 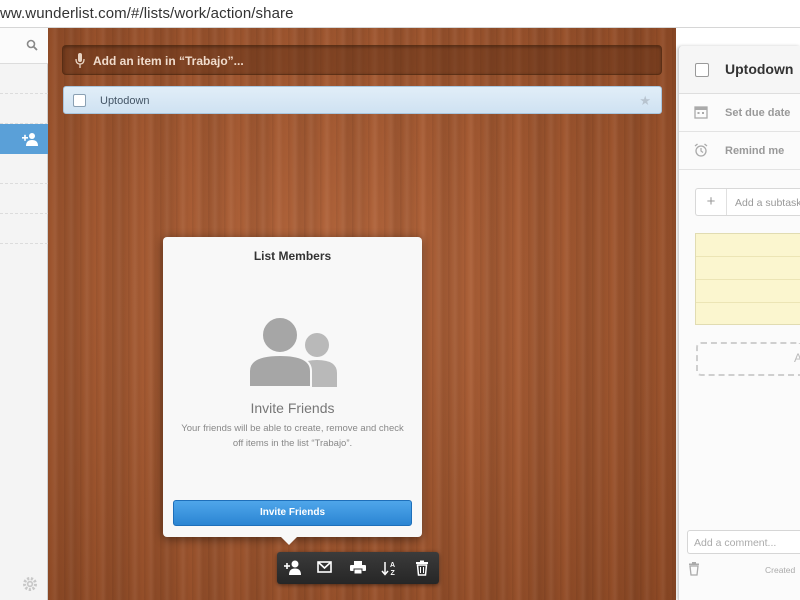 I want to click on email-icon, so click(x=324, y=567).